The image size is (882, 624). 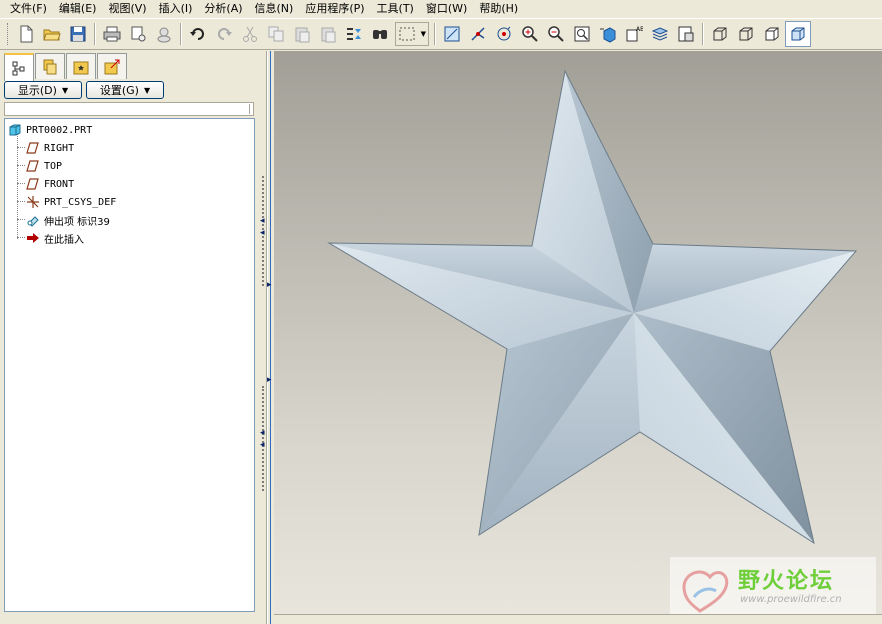 I want to click on splitter-rail, so click(x=267, y=337).